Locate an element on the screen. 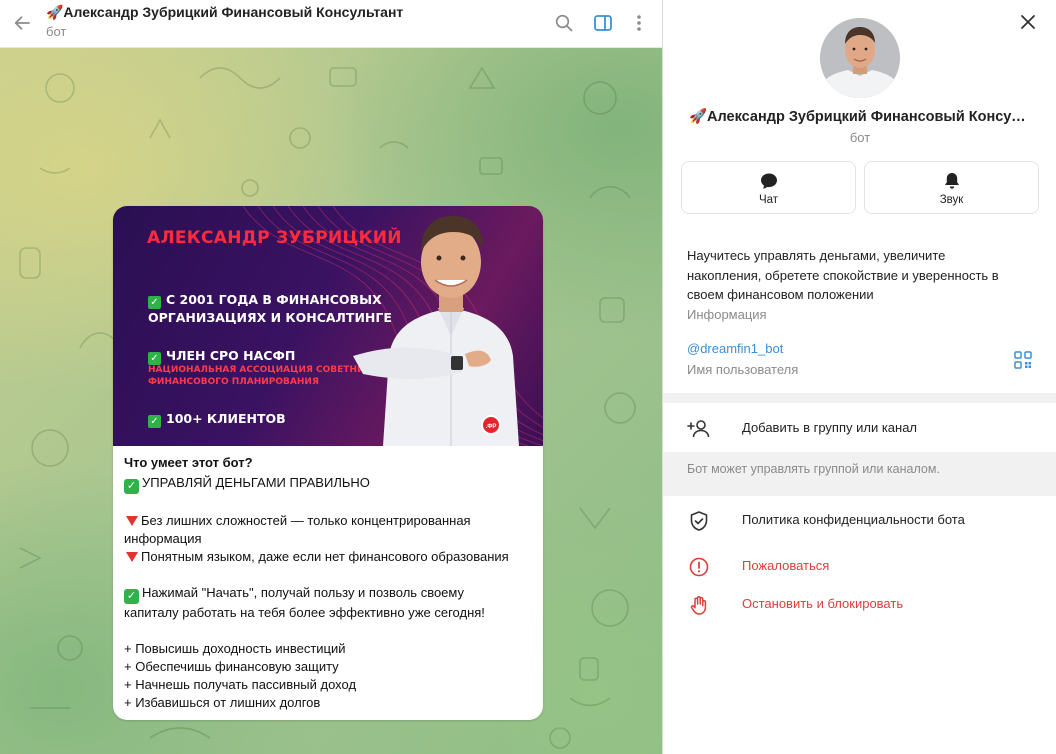 The image size is (1056, 754). close-icon is located at coordinates (1028, 22).